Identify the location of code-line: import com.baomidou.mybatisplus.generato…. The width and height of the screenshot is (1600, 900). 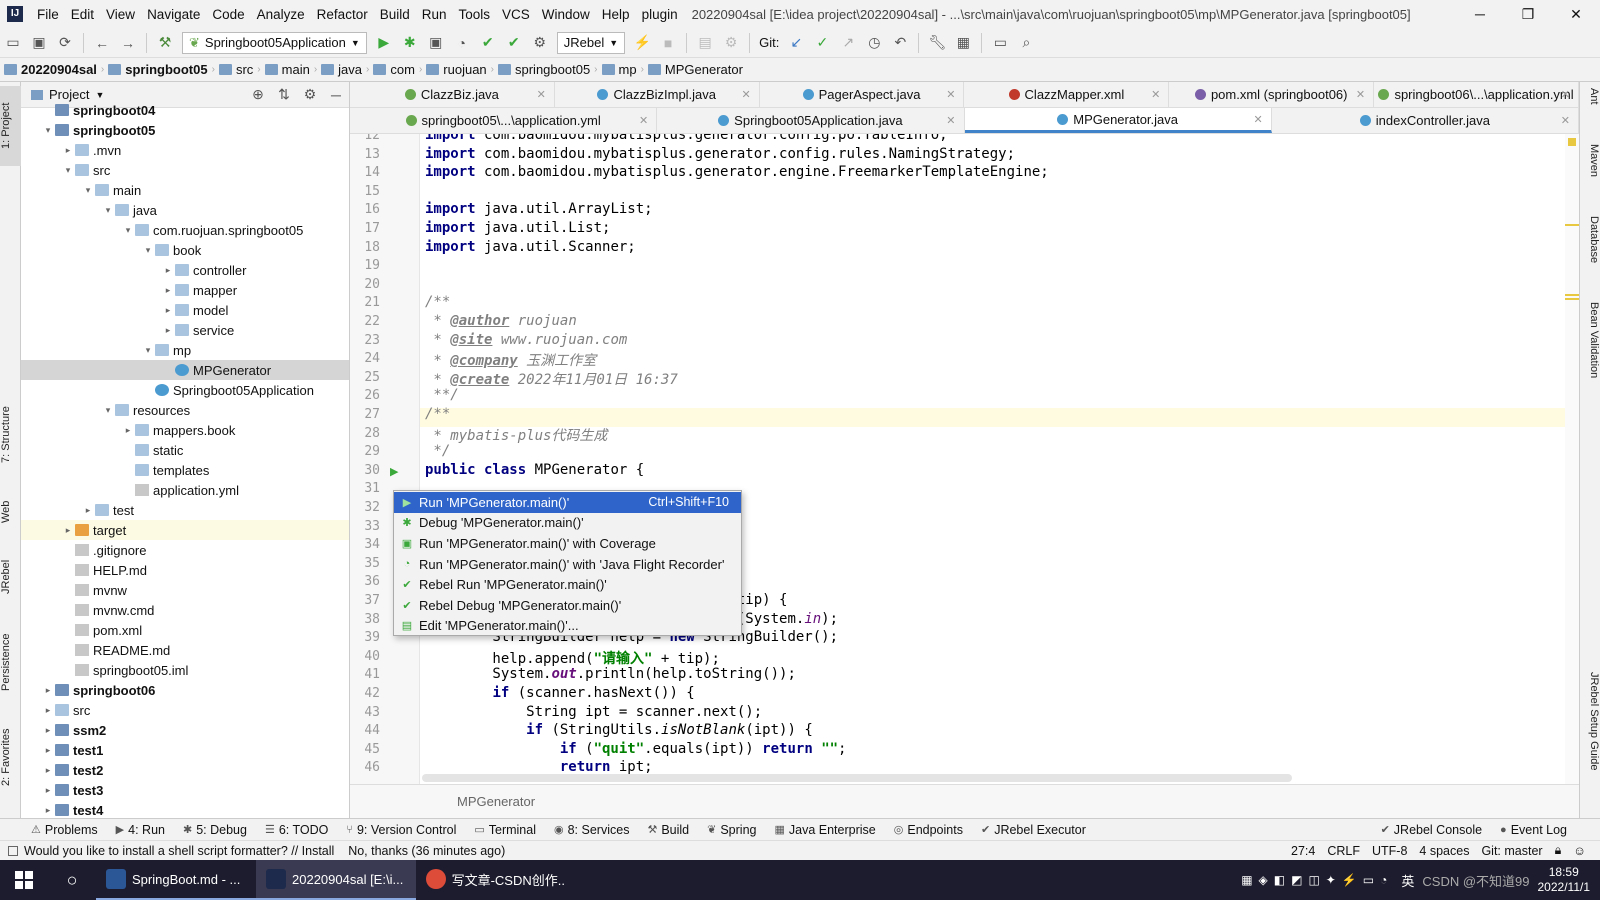
(737, 172).